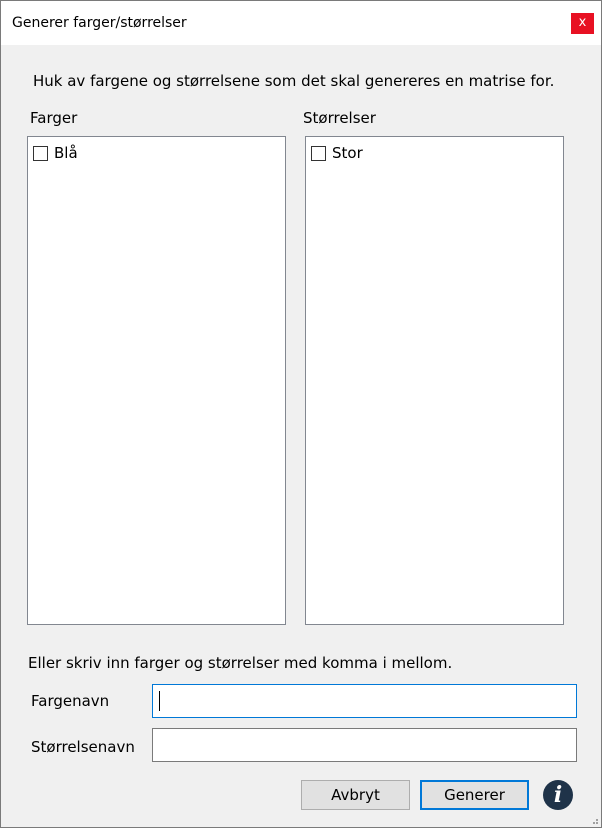  What do you see at coordinates (594, 820) in the screenshot?
I see `resize-grip-icon` at bounding box center [594, 820].